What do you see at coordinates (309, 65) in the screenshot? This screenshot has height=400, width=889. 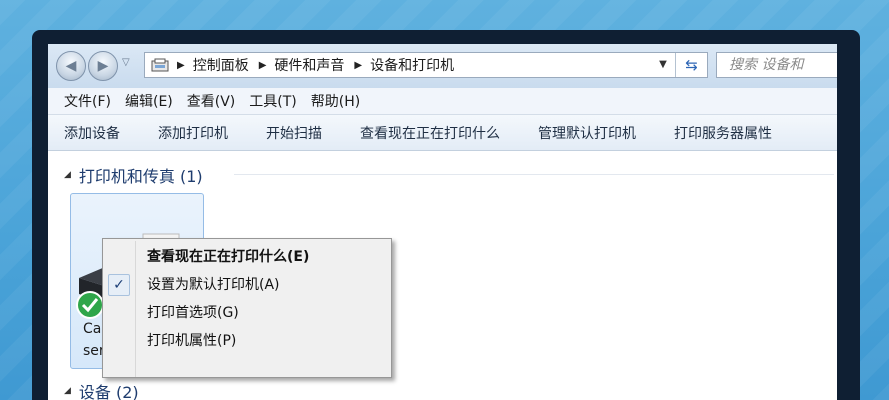 I see `breadcrumb-hardware-sound: 硬件和声音` at bounding box center [309, 65].